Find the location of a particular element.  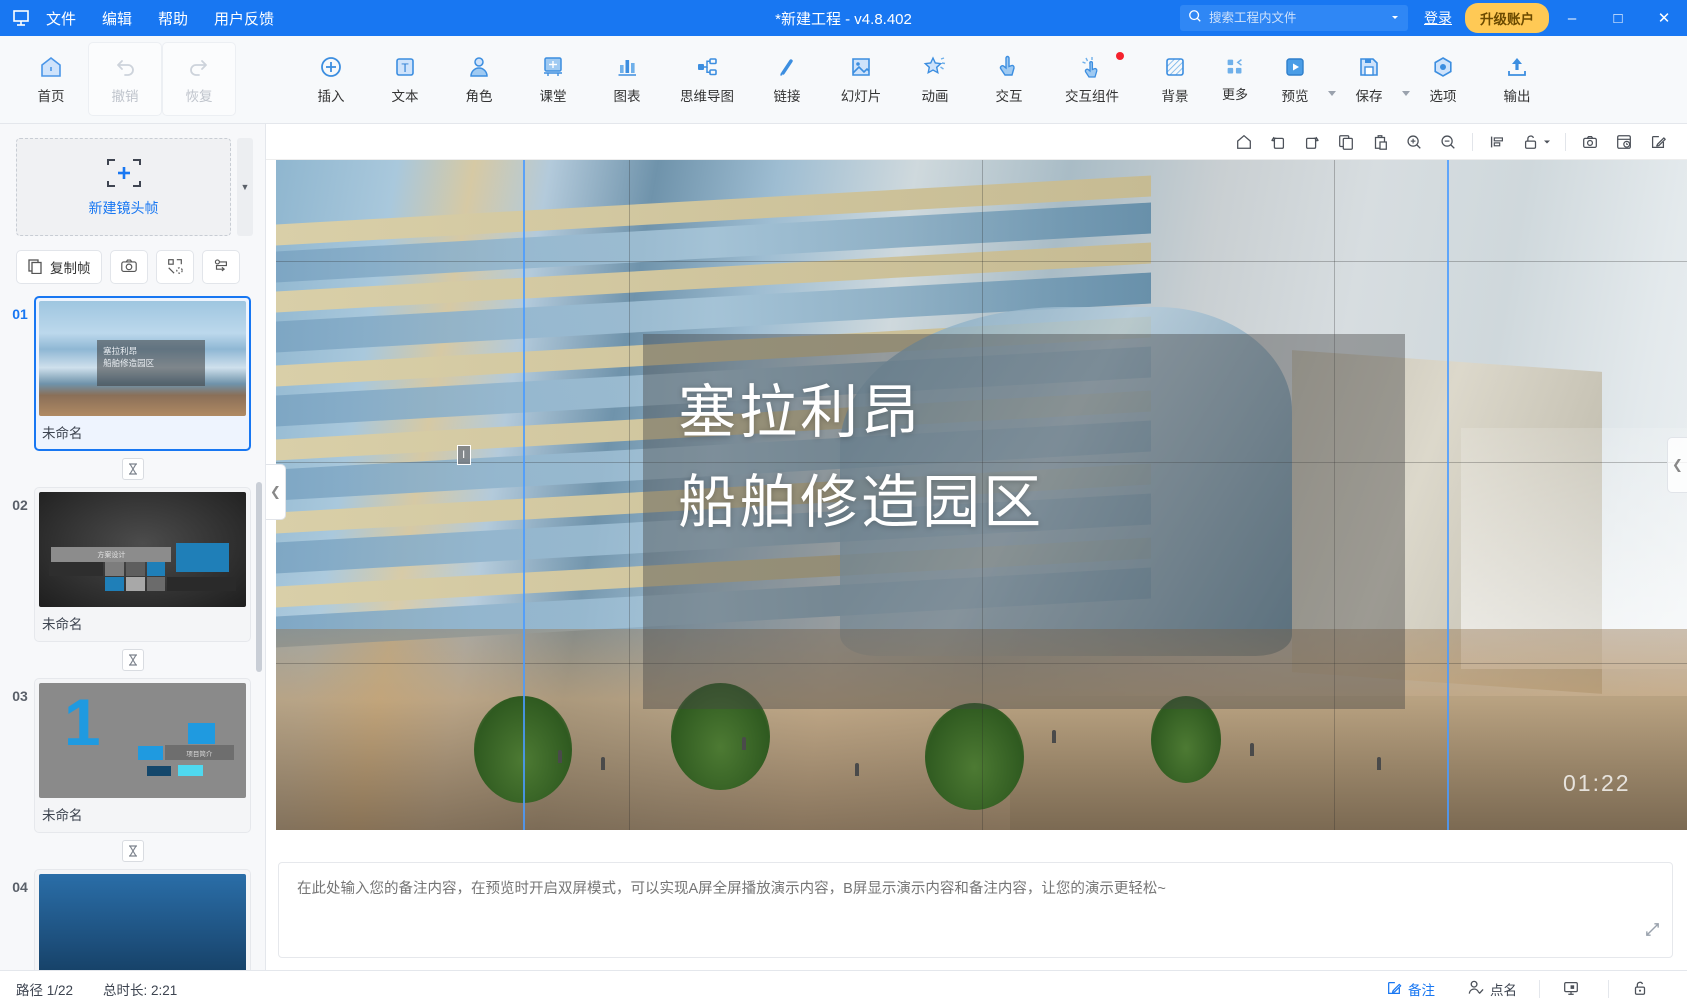

snapshot-button is located at coordinates (1590, 142).